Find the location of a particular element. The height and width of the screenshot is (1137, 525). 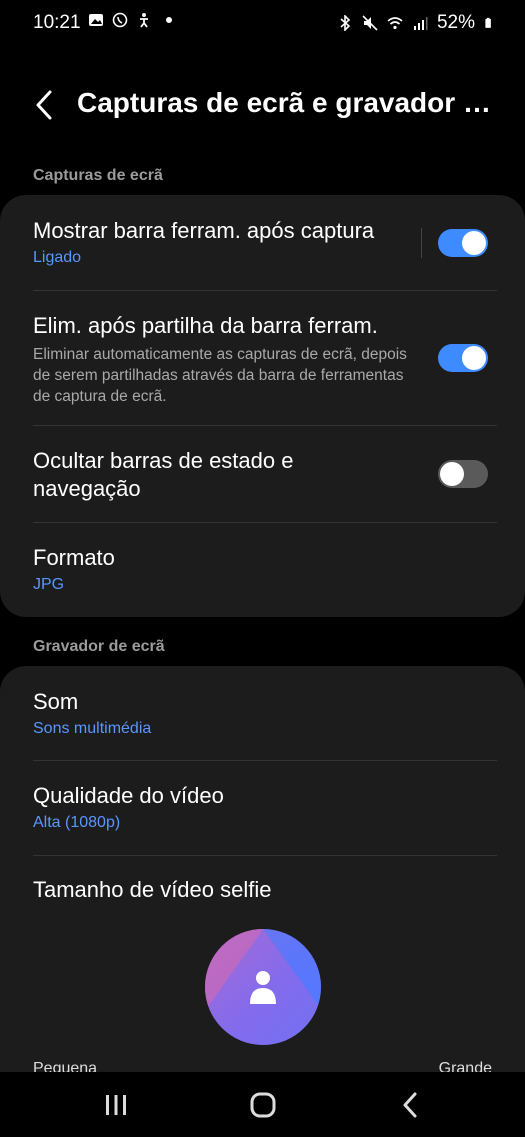

battery-percent: 52% is located at coordinates (455, 22).